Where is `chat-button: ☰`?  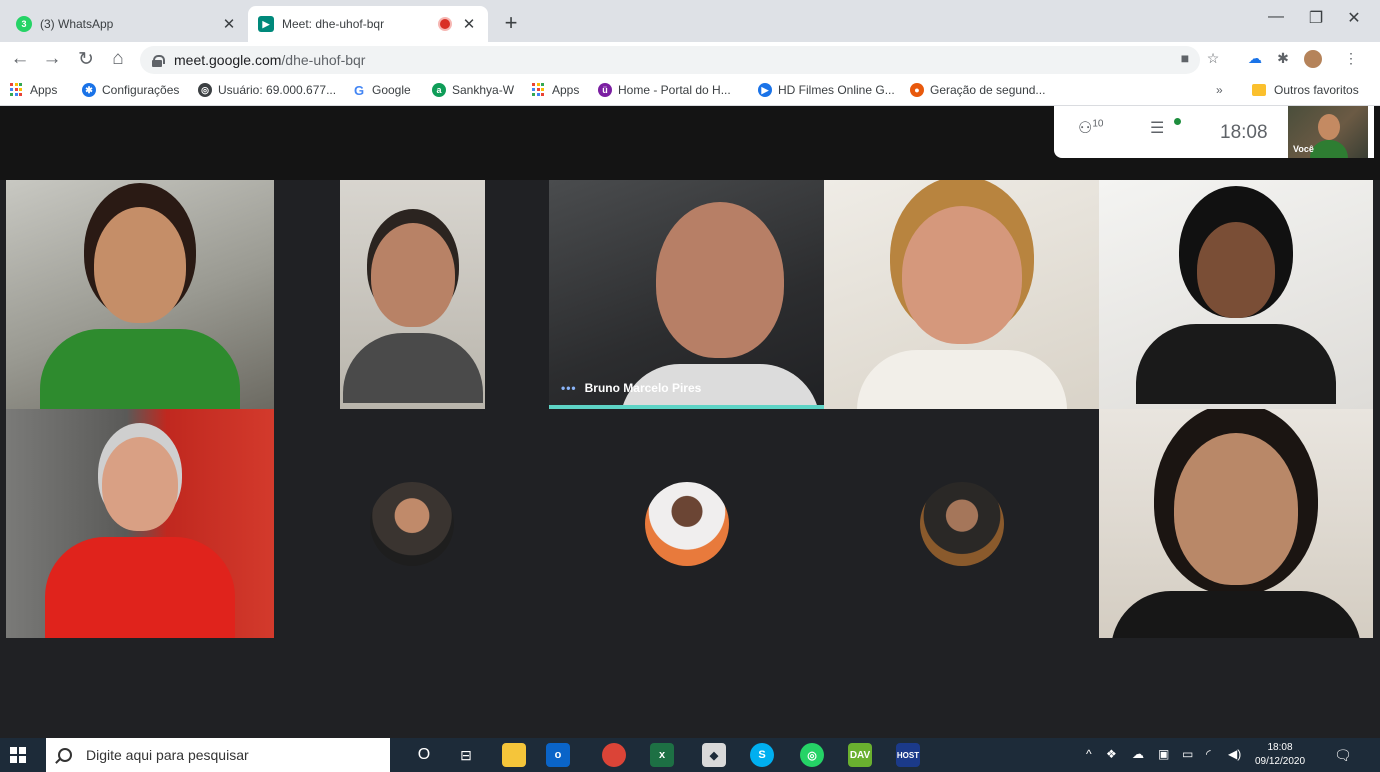 chat-button: ☰ is located at coordinates (1157, 128).